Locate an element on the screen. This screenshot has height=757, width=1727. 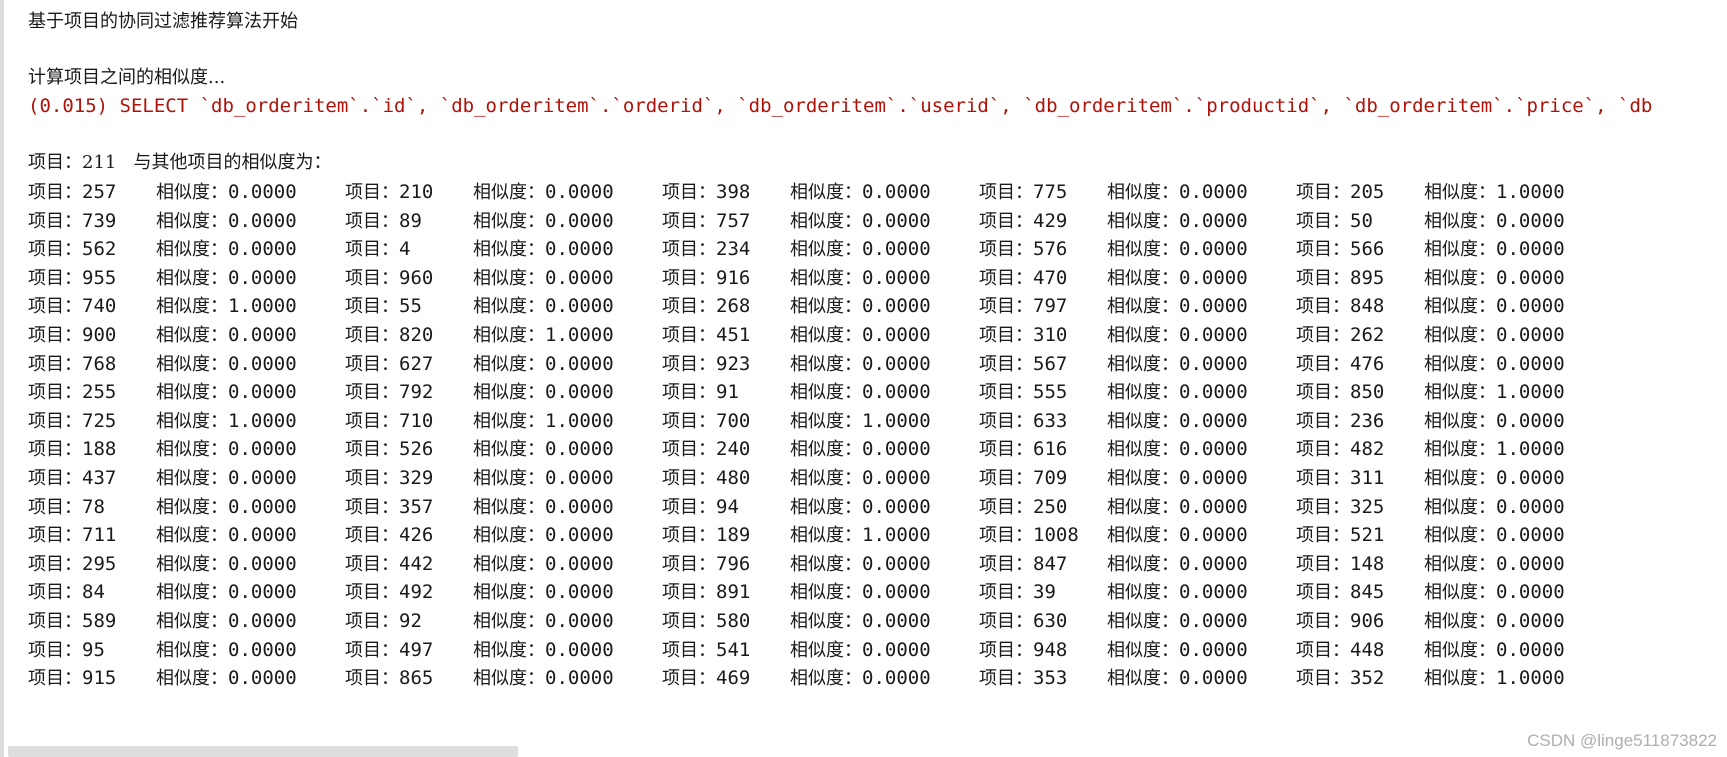
item-id-cell: 项目：633 is located at coordinates (1023, 421).